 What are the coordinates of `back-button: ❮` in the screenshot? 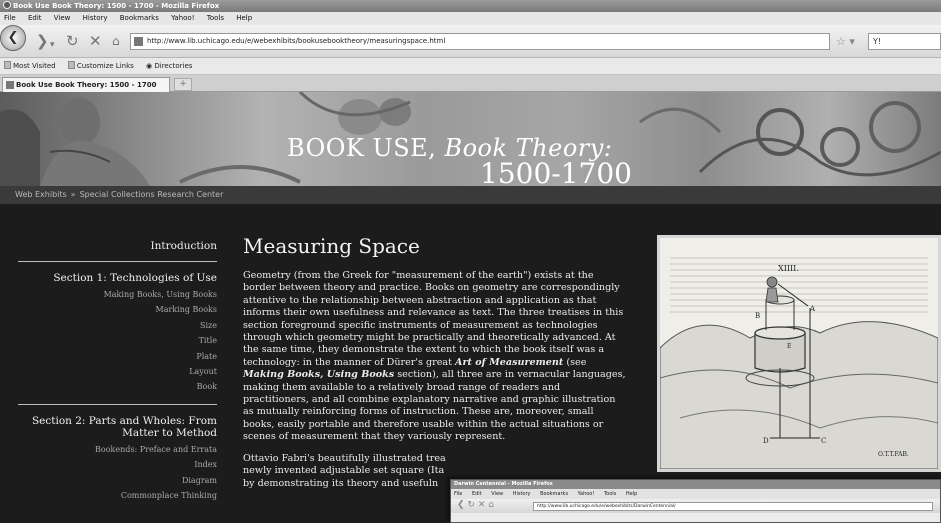 It's located at (13, 38).